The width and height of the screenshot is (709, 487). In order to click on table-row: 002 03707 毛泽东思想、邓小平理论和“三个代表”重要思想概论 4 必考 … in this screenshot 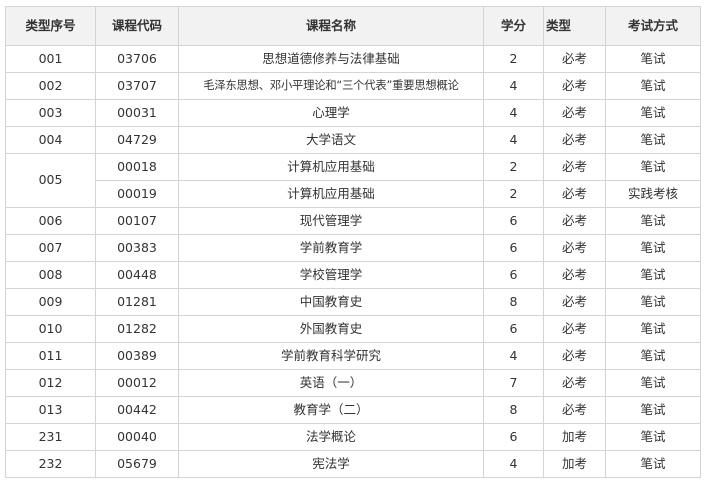, I will do `click(353, 86)`.